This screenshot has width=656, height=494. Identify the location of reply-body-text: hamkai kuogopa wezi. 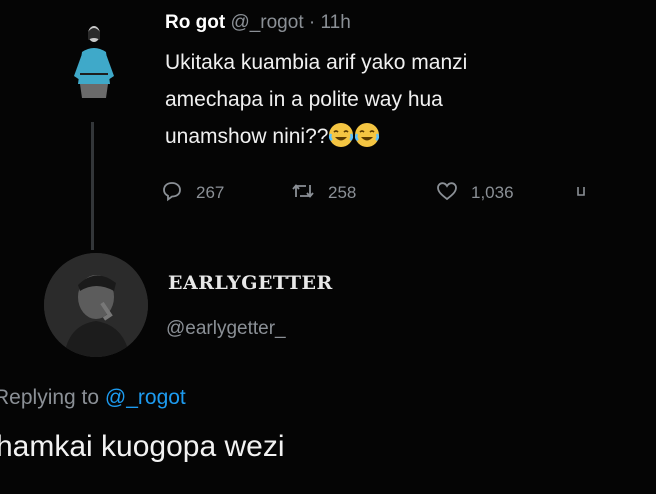
(142, 446).